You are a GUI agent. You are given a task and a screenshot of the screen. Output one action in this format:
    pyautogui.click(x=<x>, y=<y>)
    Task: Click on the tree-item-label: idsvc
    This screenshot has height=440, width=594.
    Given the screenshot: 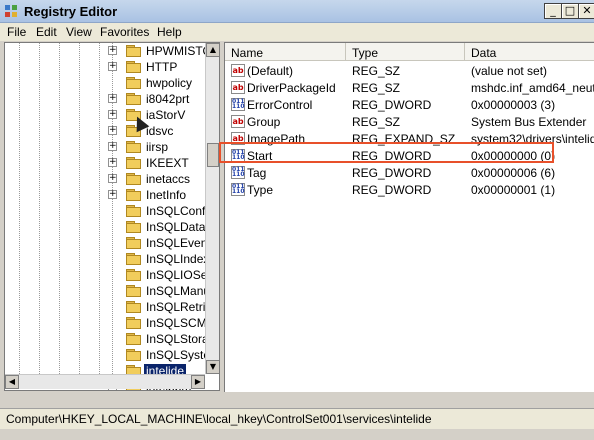 What is the action you would take?
    pyautogui.click(x=160, y=131)
    